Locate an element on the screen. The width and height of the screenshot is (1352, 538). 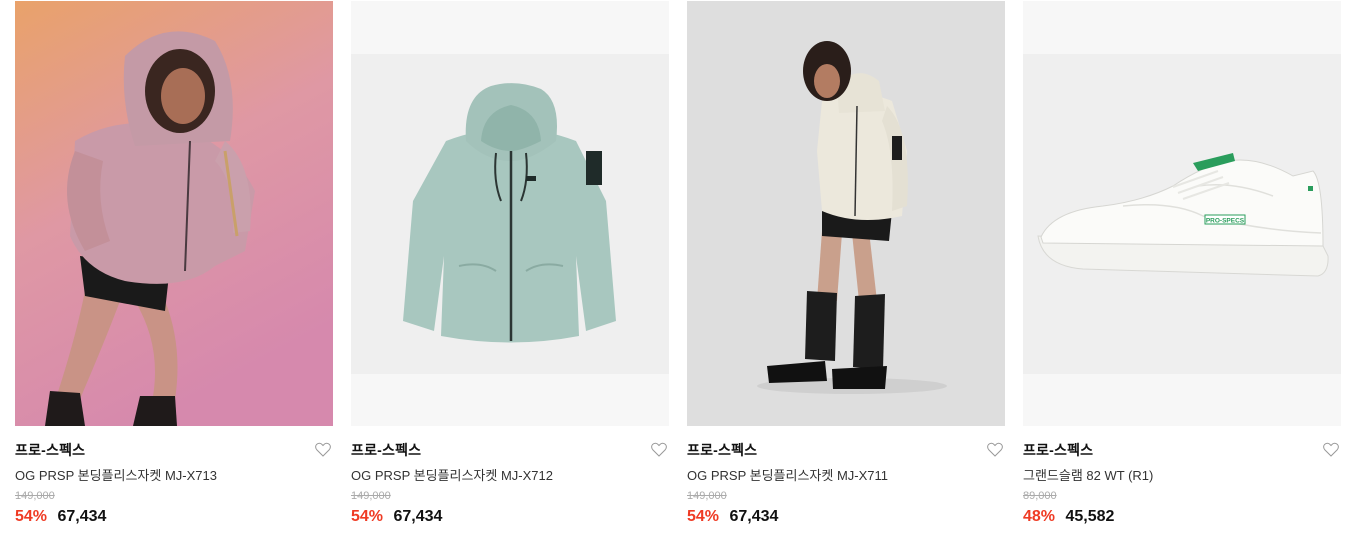
product-title: OG PRSP 본딩플리스자켓 MJ-X712 is located at coordinates (452, 474).